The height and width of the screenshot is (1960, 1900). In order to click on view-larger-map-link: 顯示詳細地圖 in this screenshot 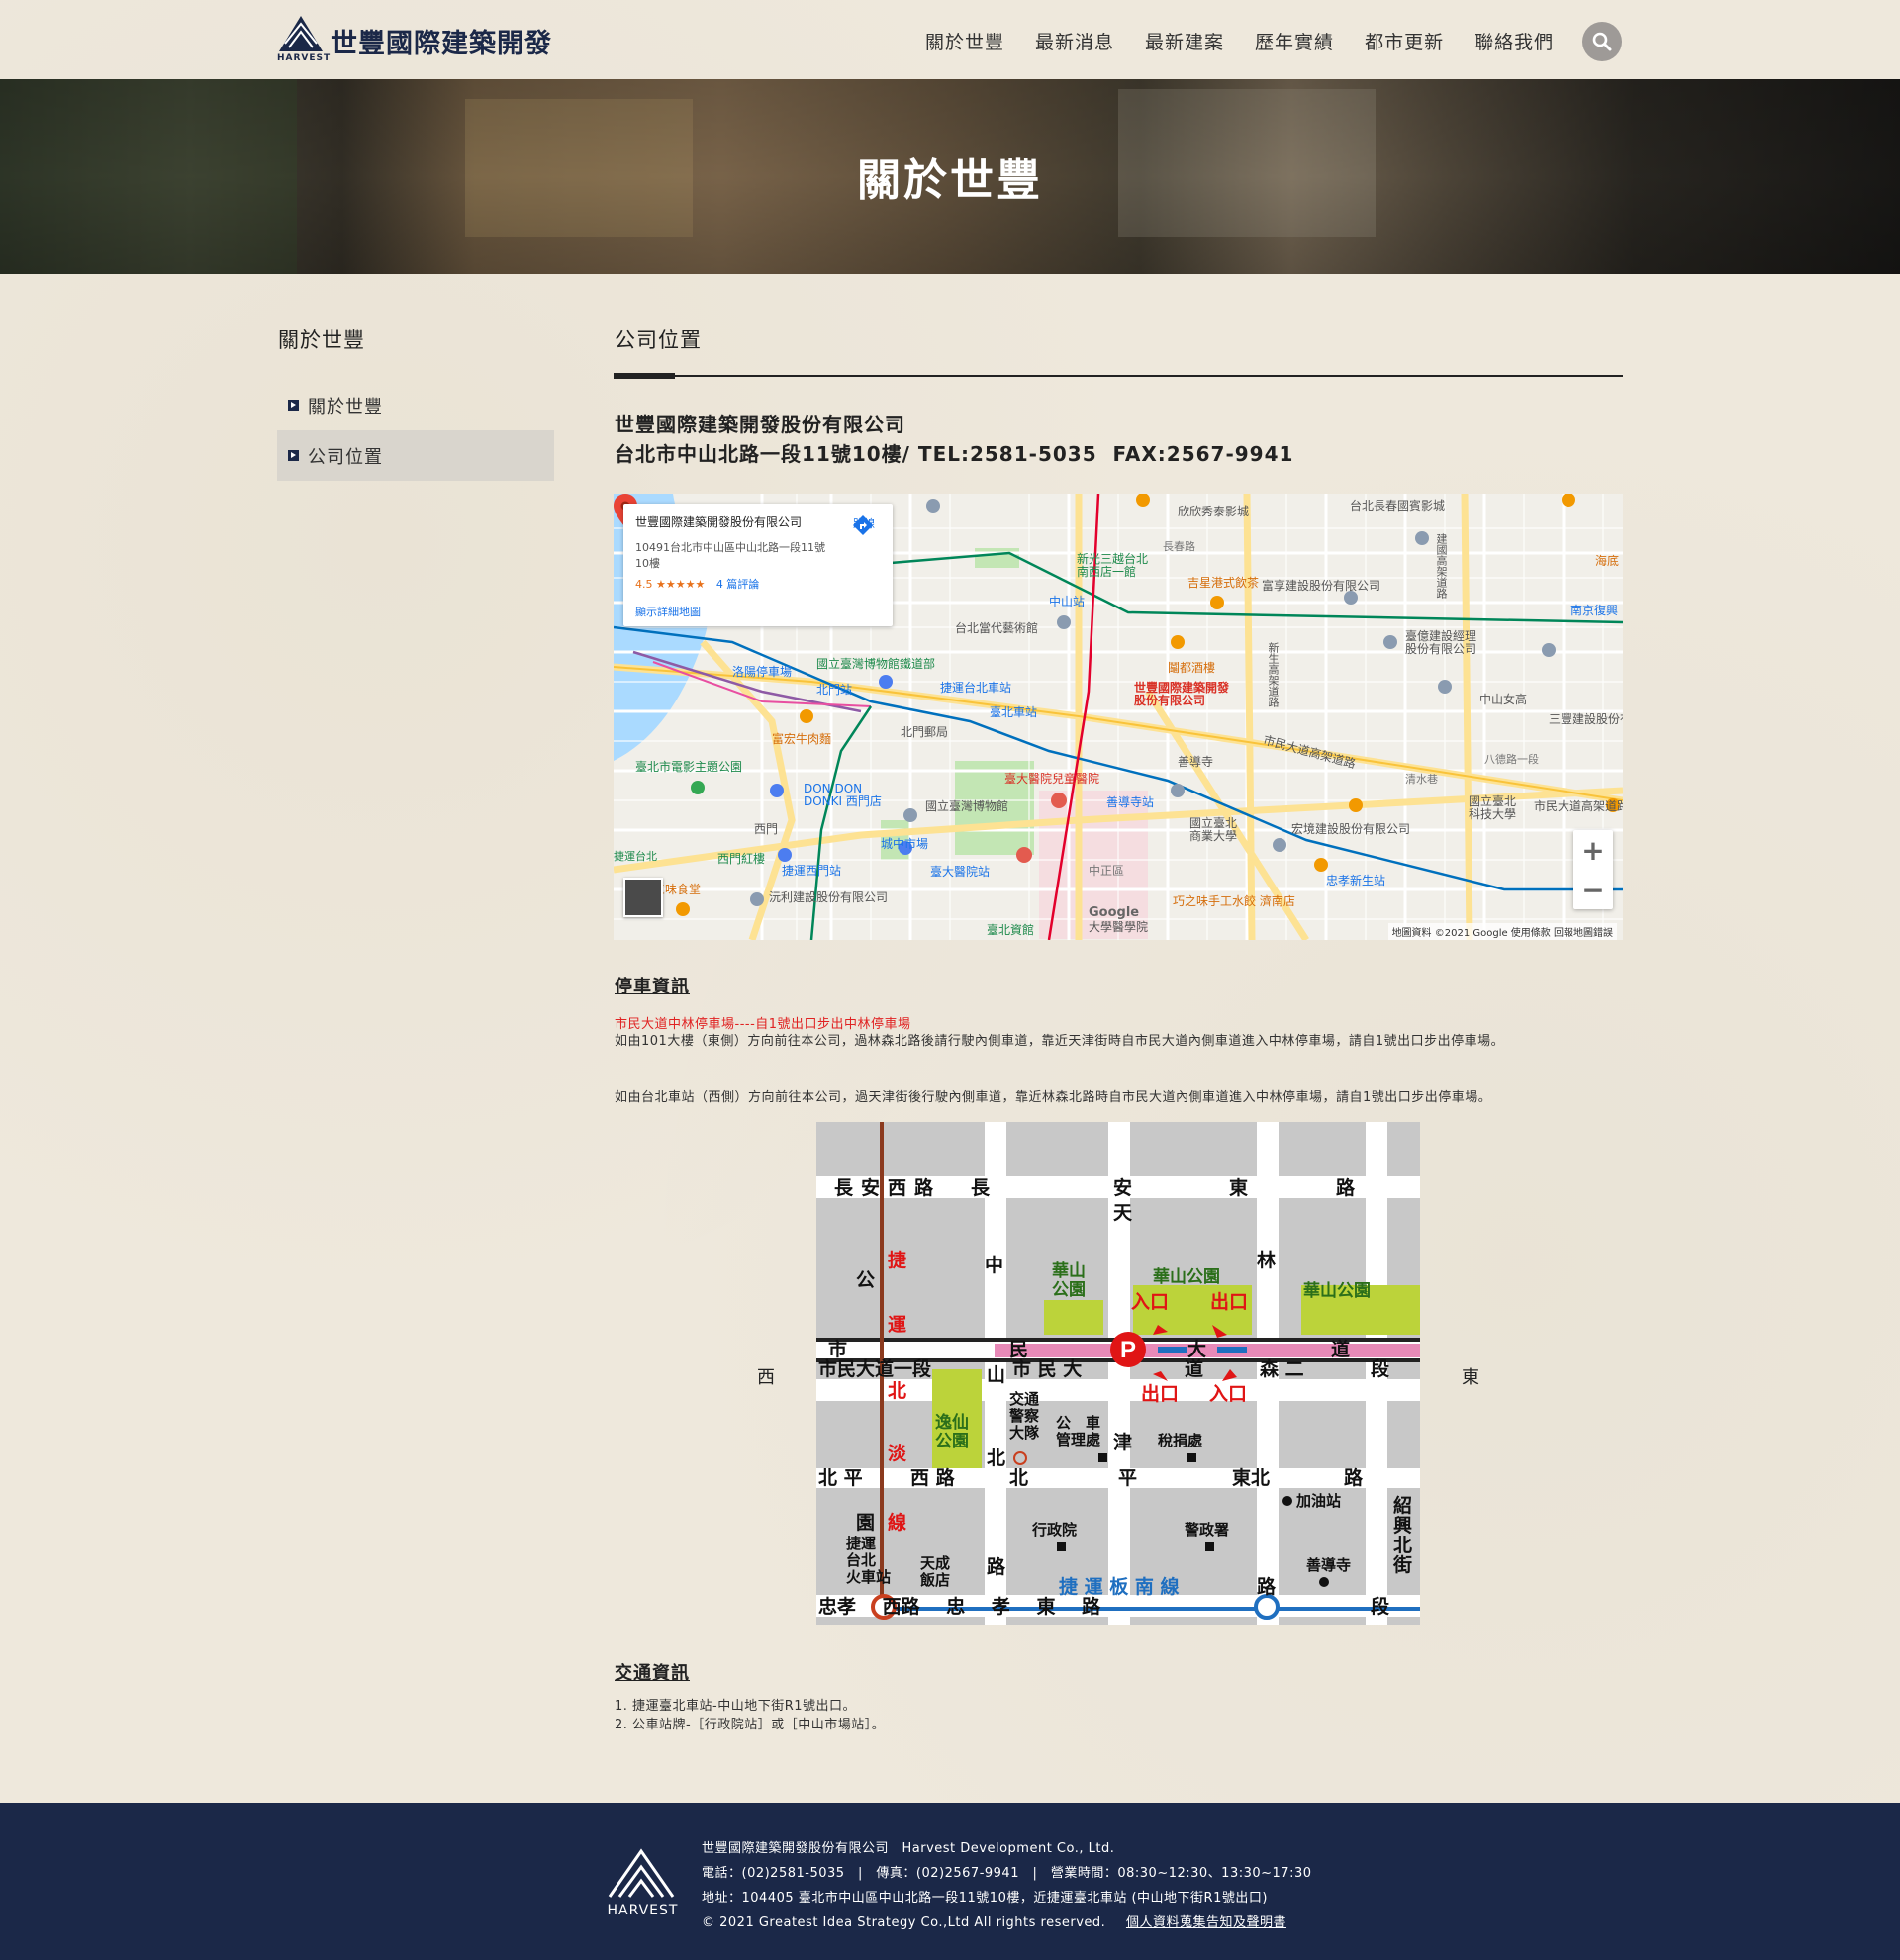, I will do `click(758, 611)`.